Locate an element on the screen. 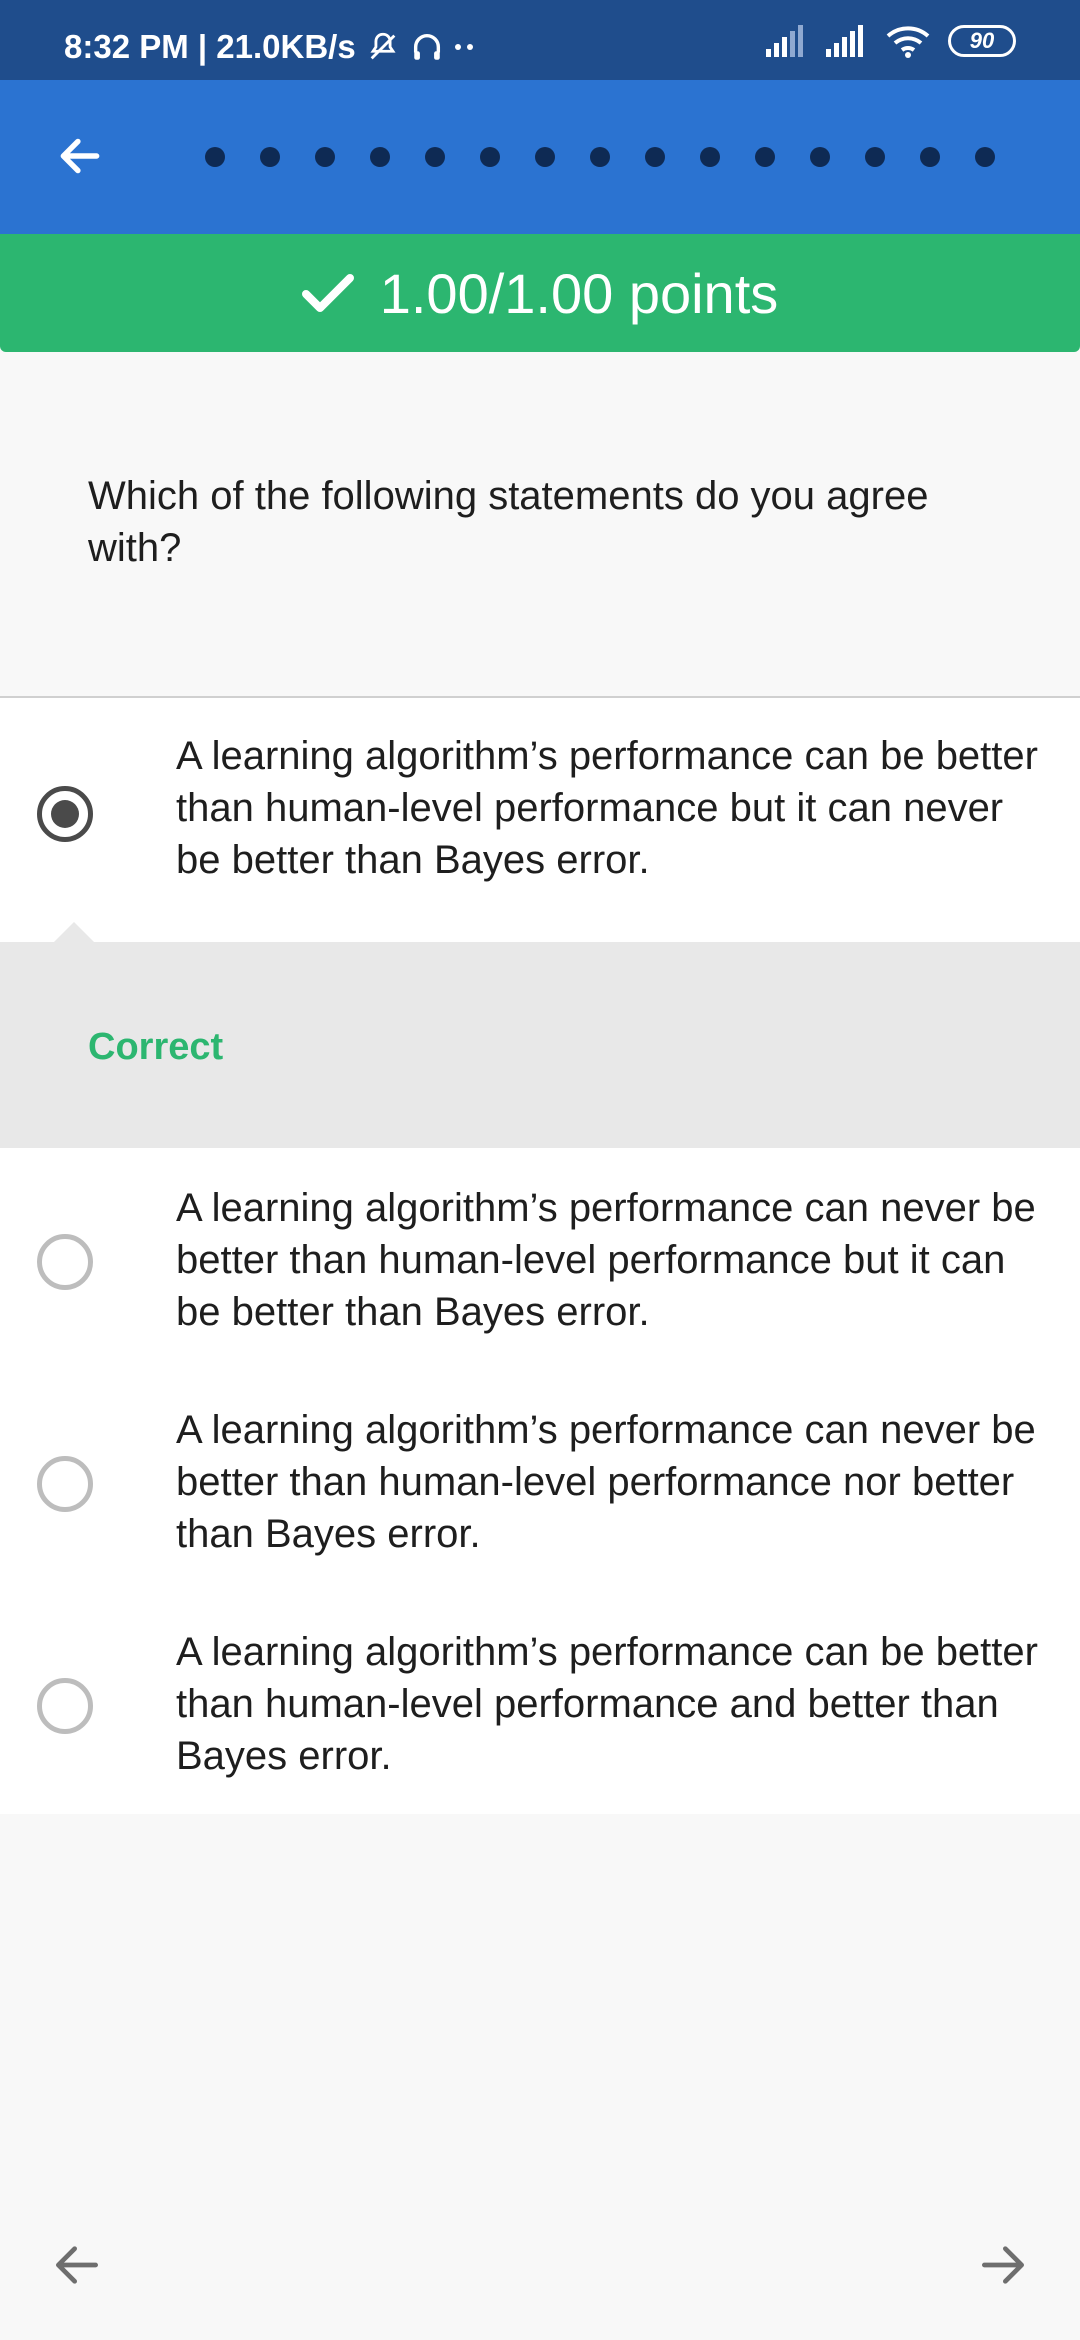 The height and width of the screenshot is (2340, 1080). status-right: 90 is located at coordinates (891, 41).